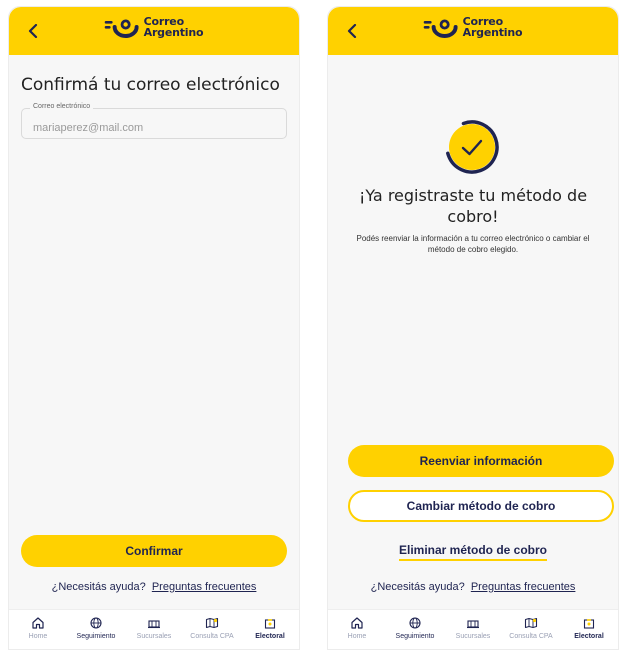  I want to click on delete-payment-method-link: Eliminar método de cobro, so click(473, 552).